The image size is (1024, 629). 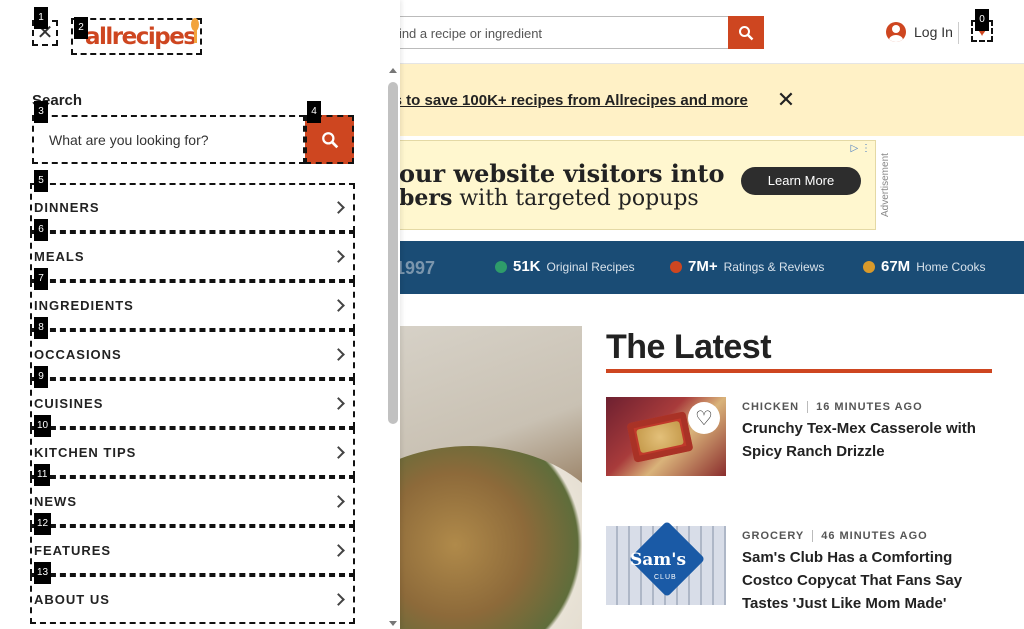 I want to click on article-image-sams-club: Sam's CLUB, so click(x=666, y=562).